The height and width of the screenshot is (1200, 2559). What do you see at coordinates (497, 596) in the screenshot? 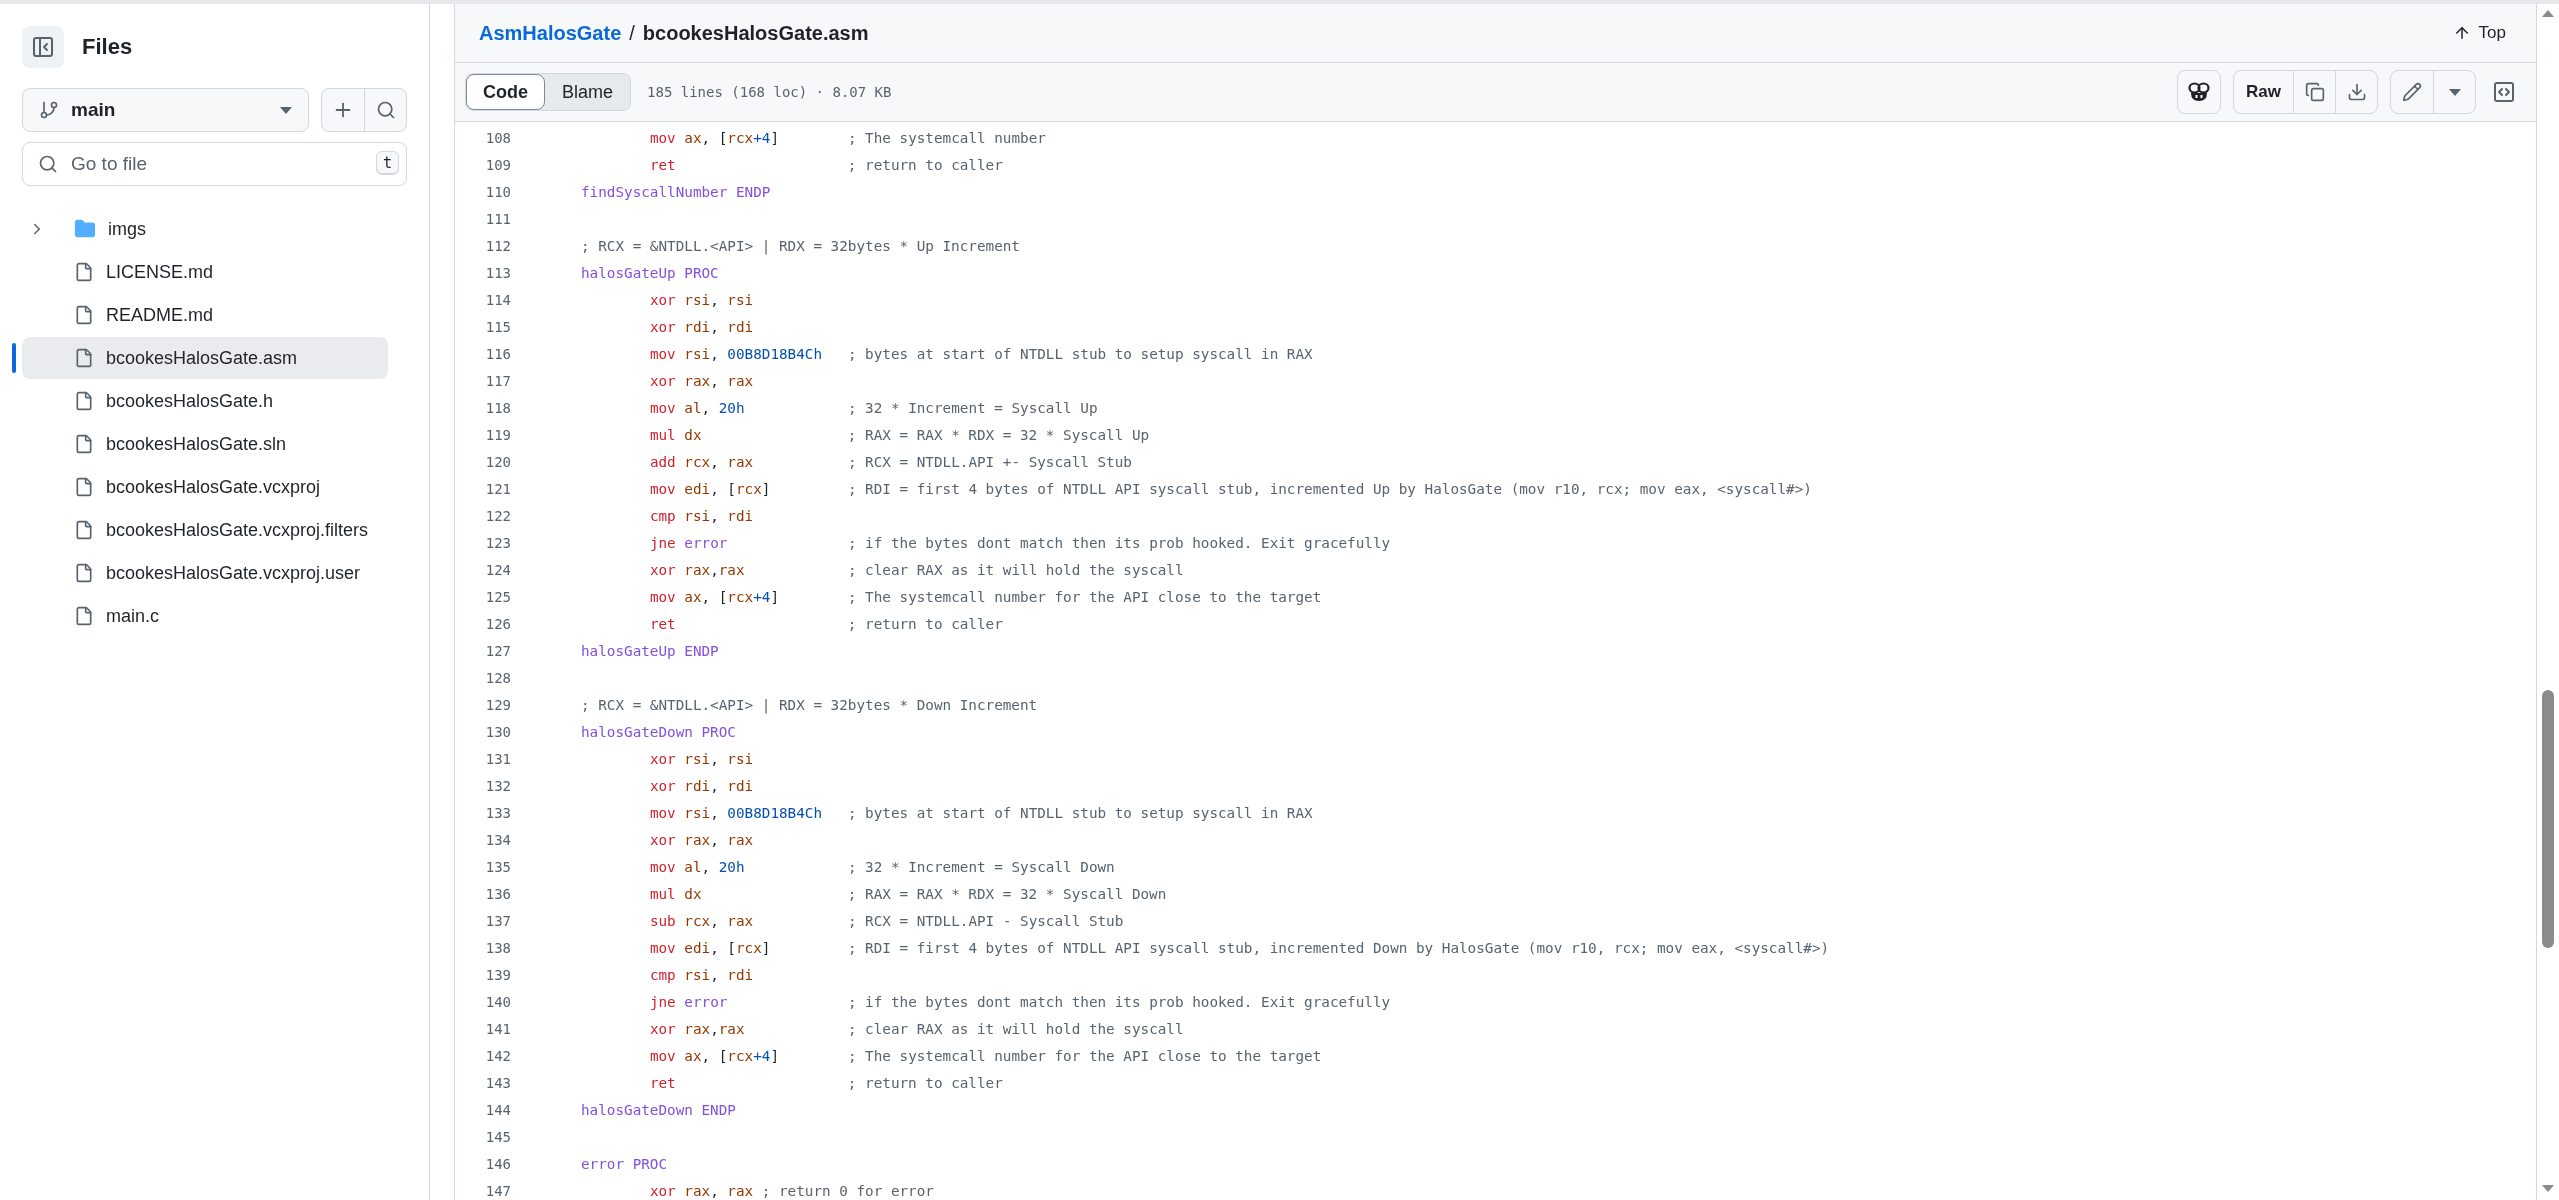
I see `line-number: 125` at bounding box center [497, 596].